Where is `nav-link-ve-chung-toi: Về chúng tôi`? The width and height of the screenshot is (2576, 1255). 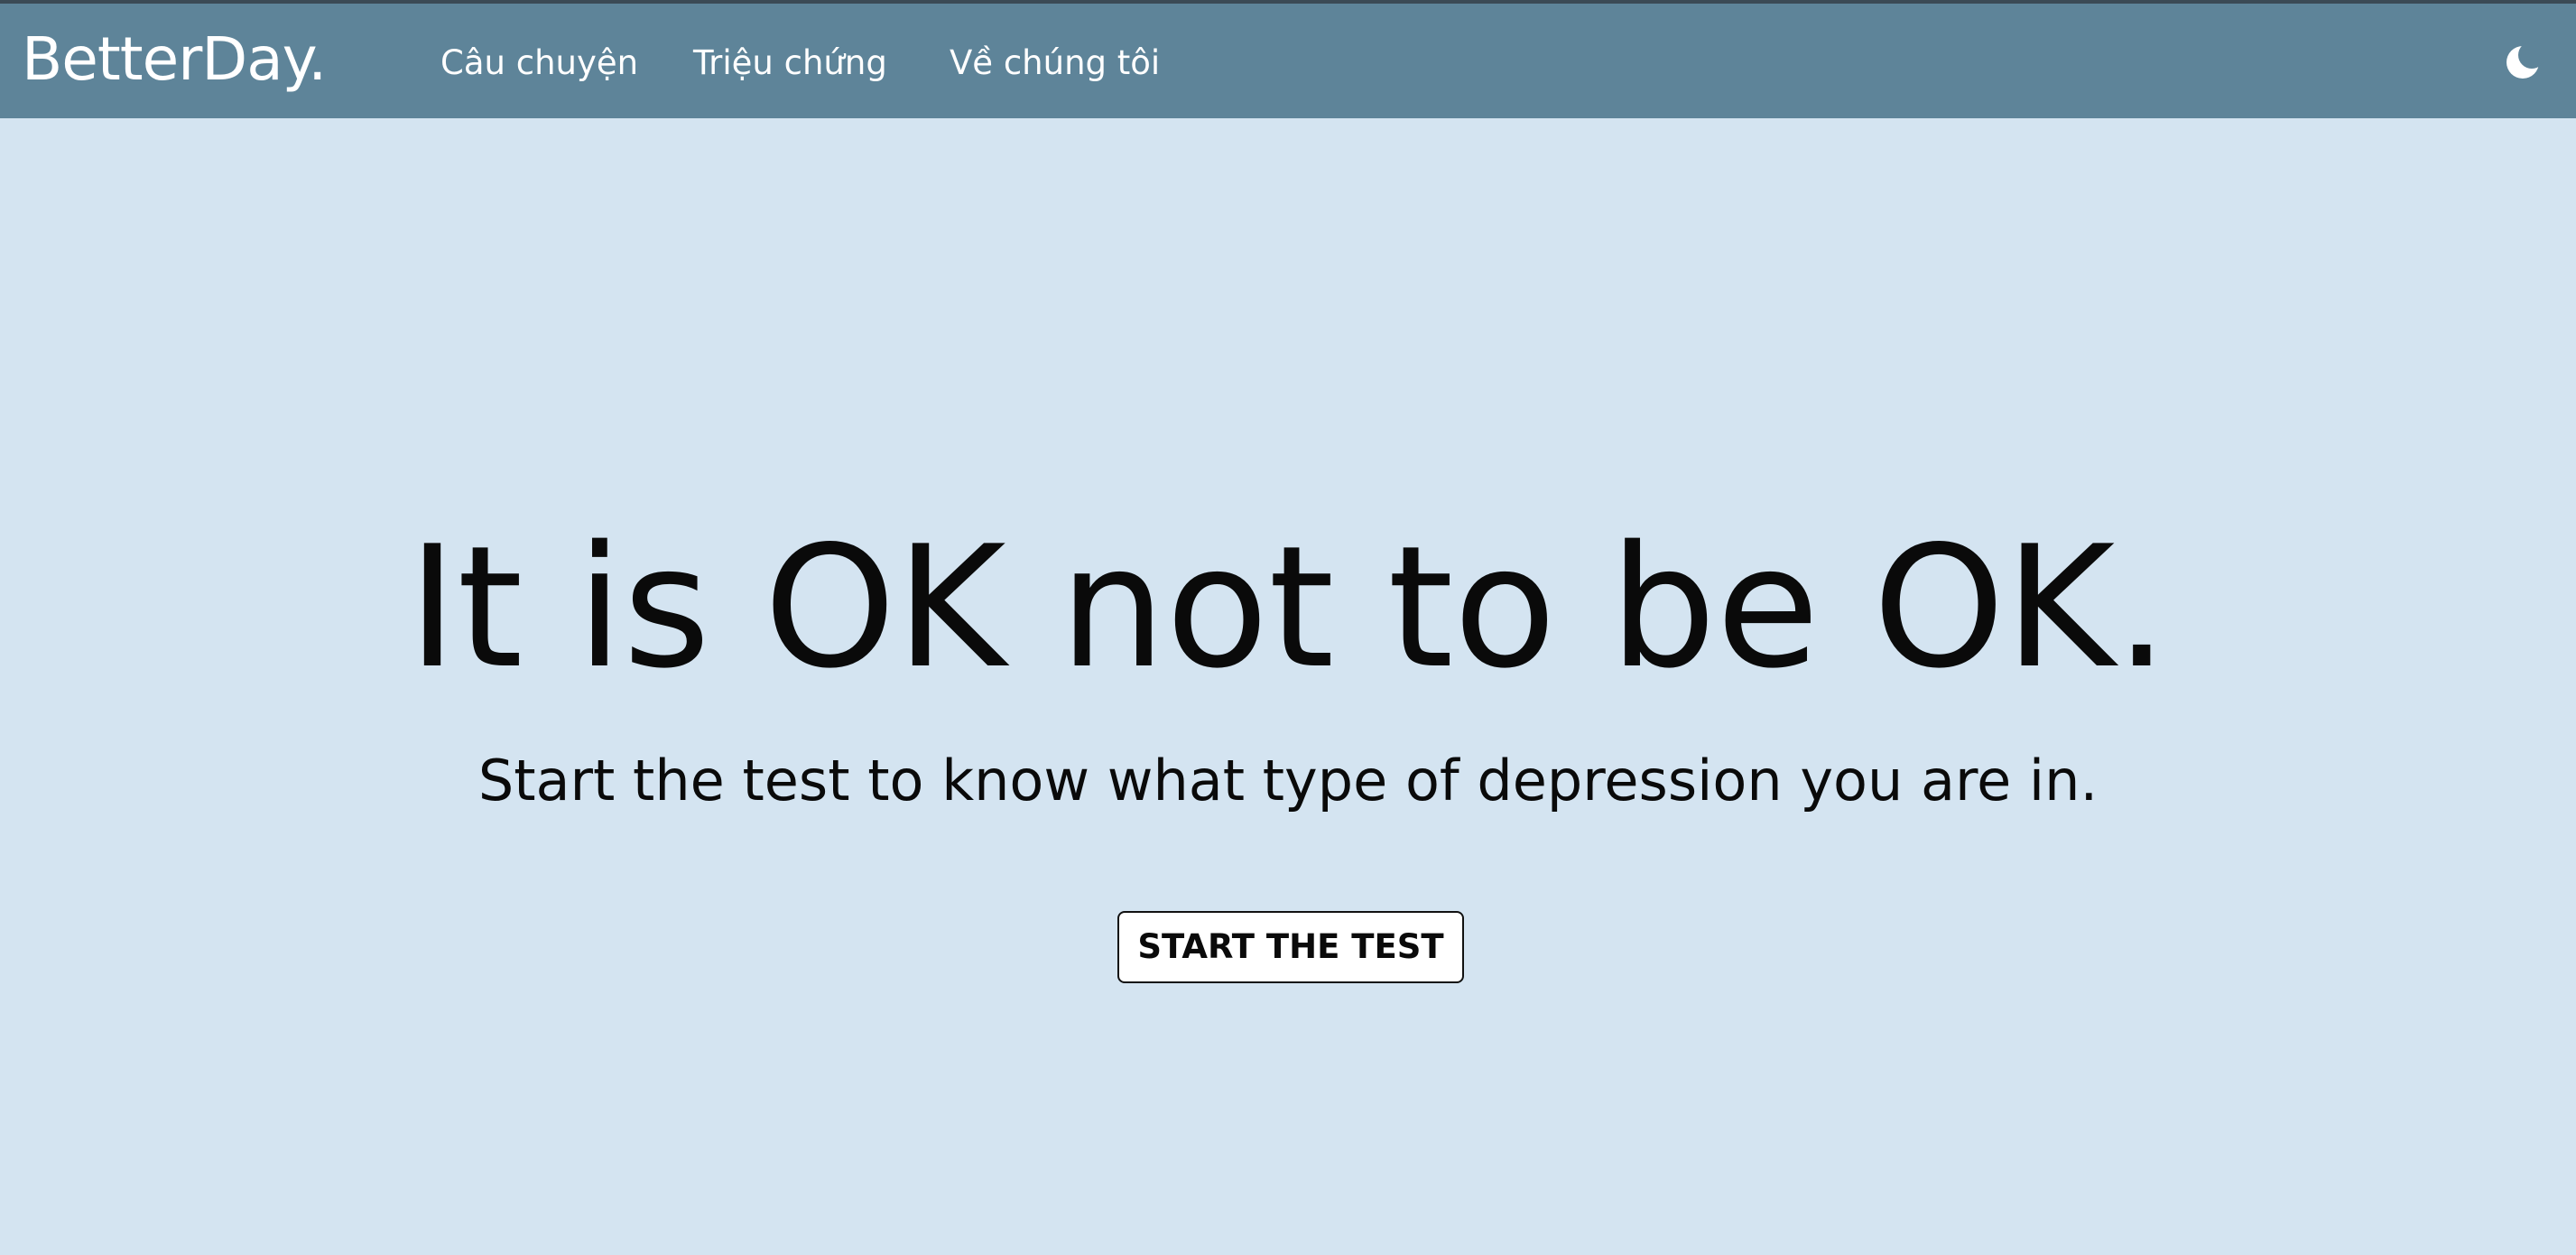
nav-link-ve-chung-toi: Về chúng tôi is located at coordinates (1055, 63).